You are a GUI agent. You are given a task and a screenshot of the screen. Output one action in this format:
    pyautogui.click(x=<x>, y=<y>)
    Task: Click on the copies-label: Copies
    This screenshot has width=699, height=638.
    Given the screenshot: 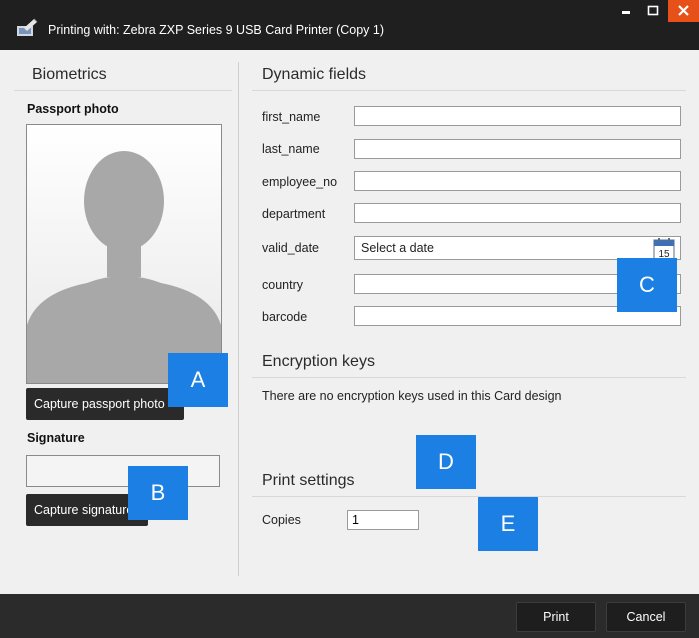 What is the action you would take?
    pyautogui.click(x=281, y=520)
    